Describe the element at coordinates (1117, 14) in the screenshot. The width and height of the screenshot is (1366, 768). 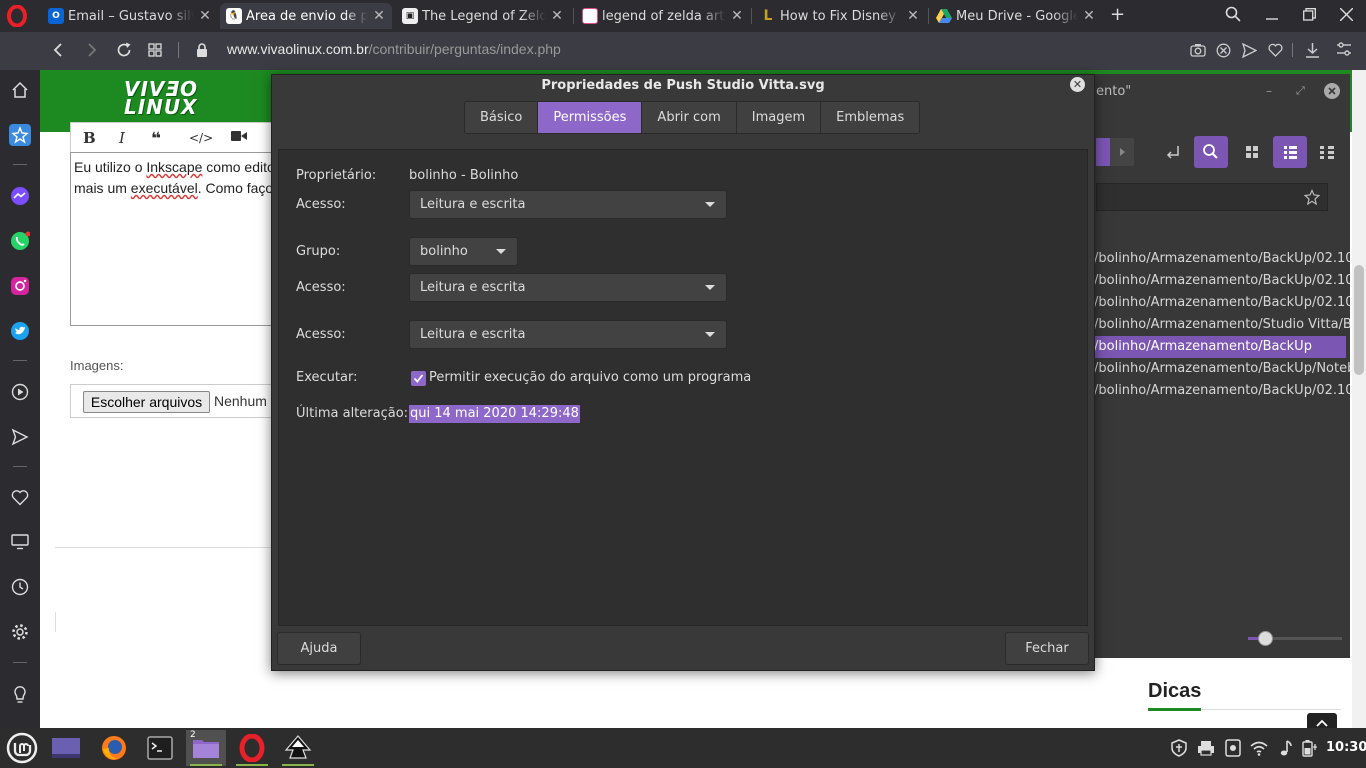
I see `new-tab-icon: +` at that location.